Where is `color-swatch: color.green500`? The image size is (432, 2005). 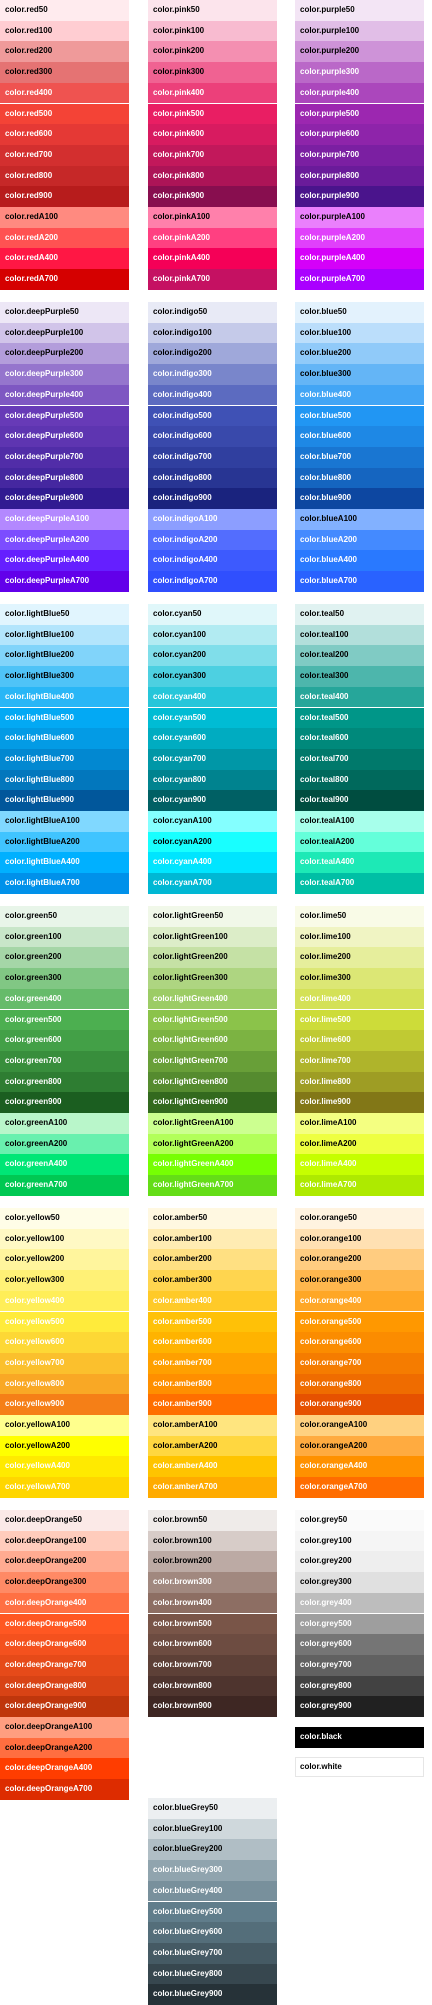 color-swatch: color.green500 is located at coordinates (64, 1020).